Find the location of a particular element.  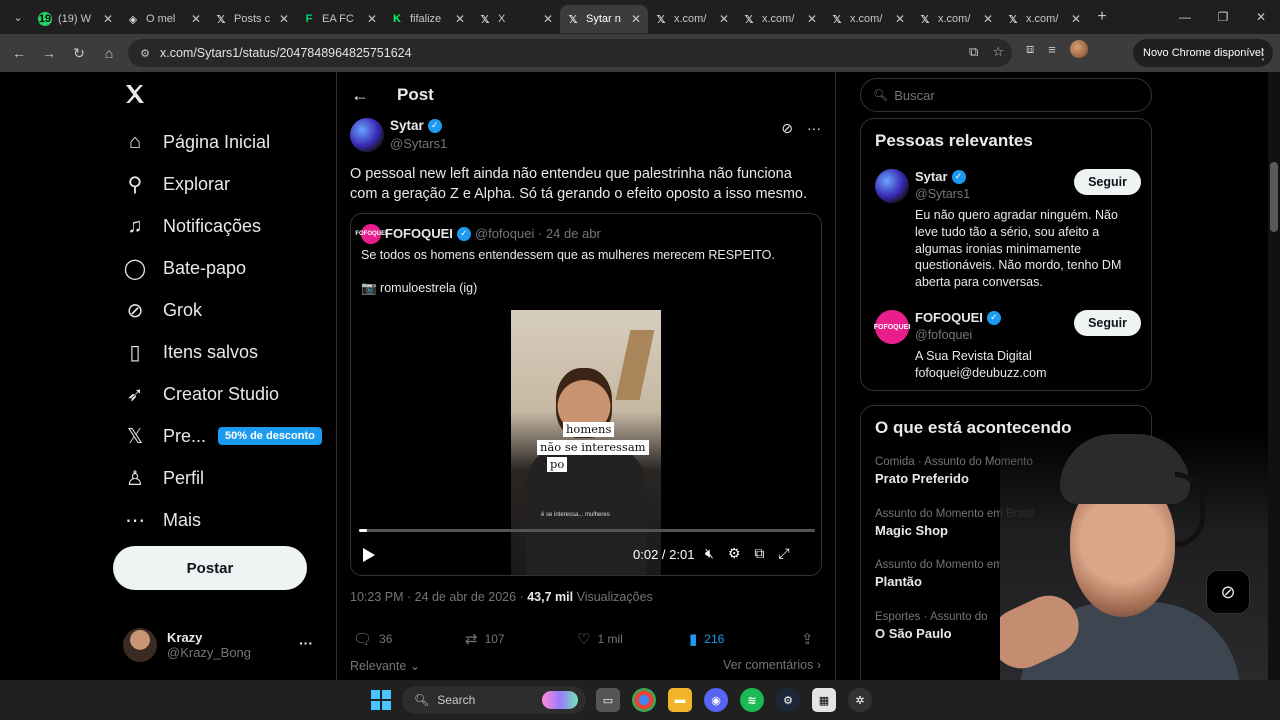

start-button is located at coordinates (381, 700).